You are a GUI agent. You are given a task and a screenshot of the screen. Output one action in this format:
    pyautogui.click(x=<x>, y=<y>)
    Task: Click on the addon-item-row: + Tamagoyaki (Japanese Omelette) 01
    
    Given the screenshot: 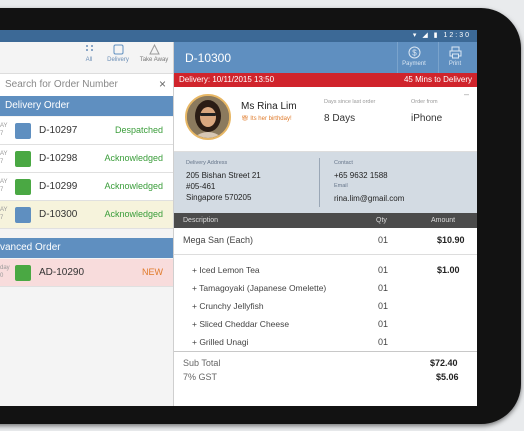 What is the action you would take?
    pyautogui.click(x=325, y=289)
    